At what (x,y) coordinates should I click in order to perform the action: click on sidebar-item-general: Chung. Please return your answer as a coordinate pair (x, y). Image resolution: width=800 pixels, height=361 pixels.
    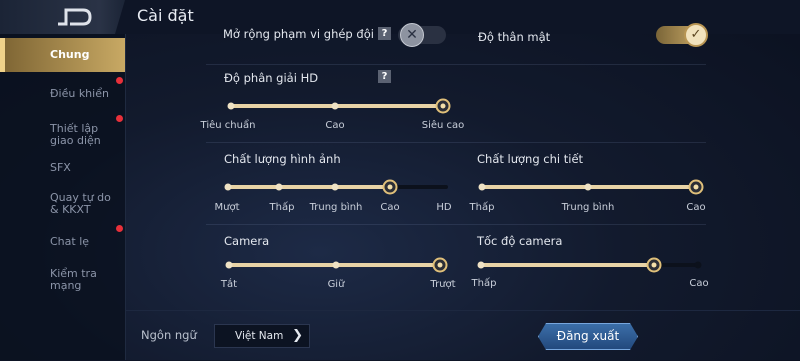
    Looking at the image, I should click on (62, 55).